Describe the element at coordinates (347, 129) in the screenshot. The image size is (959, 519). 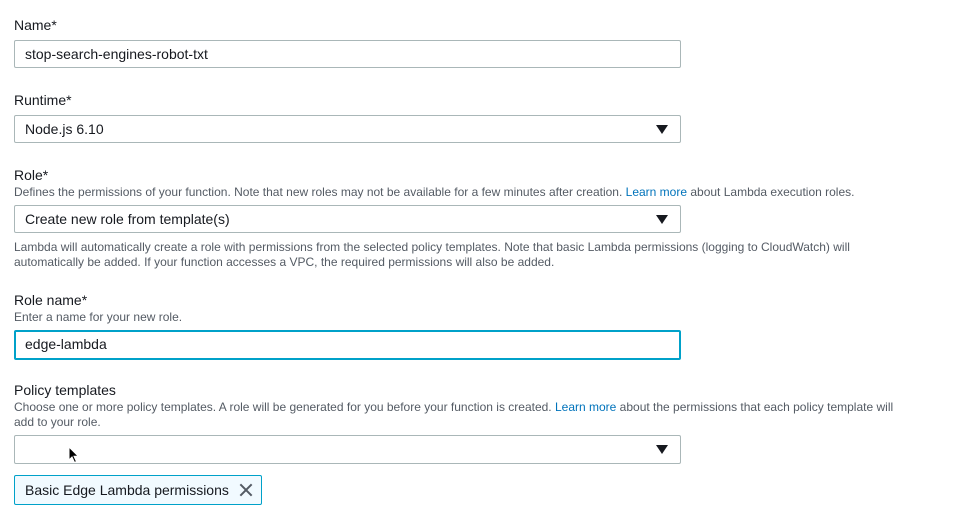
I see `runtime-select: Node.js 6.10` at that location.